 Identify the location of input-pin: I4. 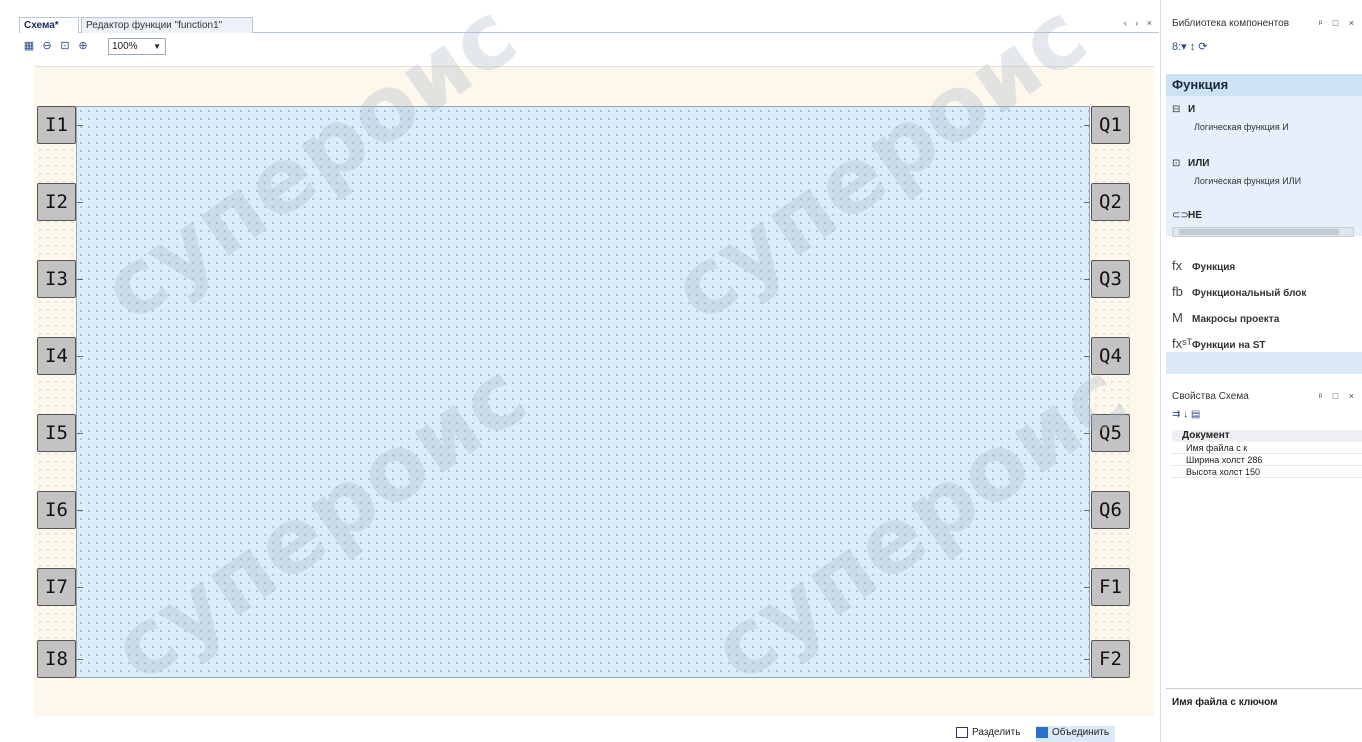
(56, 356).